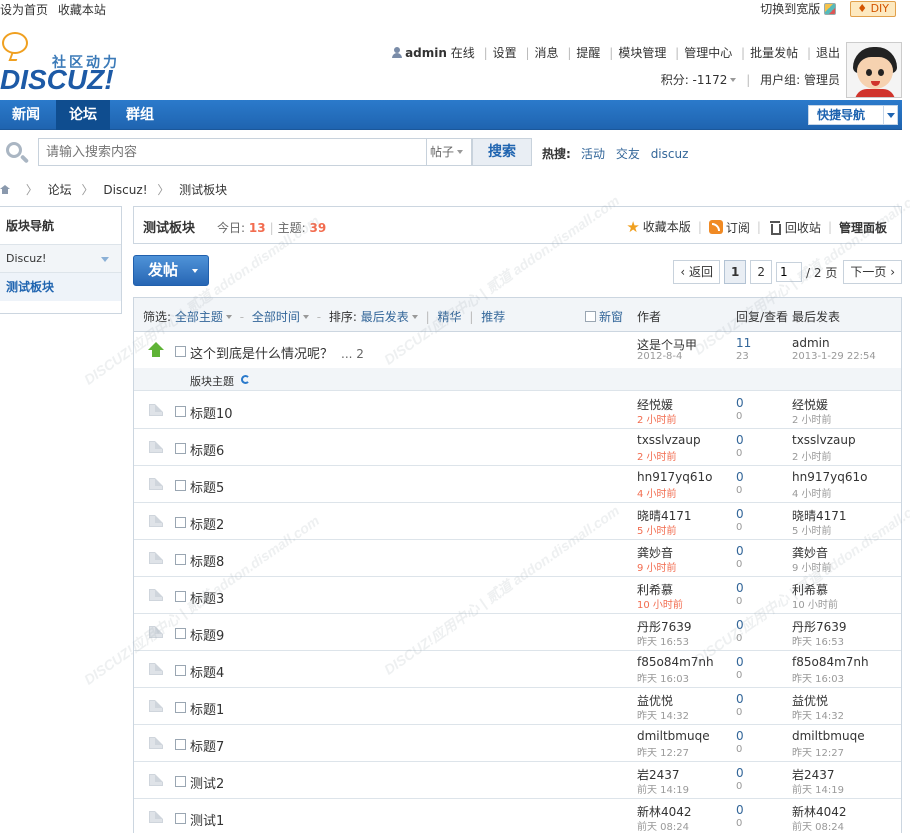 The width and height of the screenshot is (910, 833). Describe the element at coordinates (517, 706) in the screenshot. I see `table-row: 标题1 益优悦 昨天 14:32 0 0 益优悦 昨天 14:32` at that location.